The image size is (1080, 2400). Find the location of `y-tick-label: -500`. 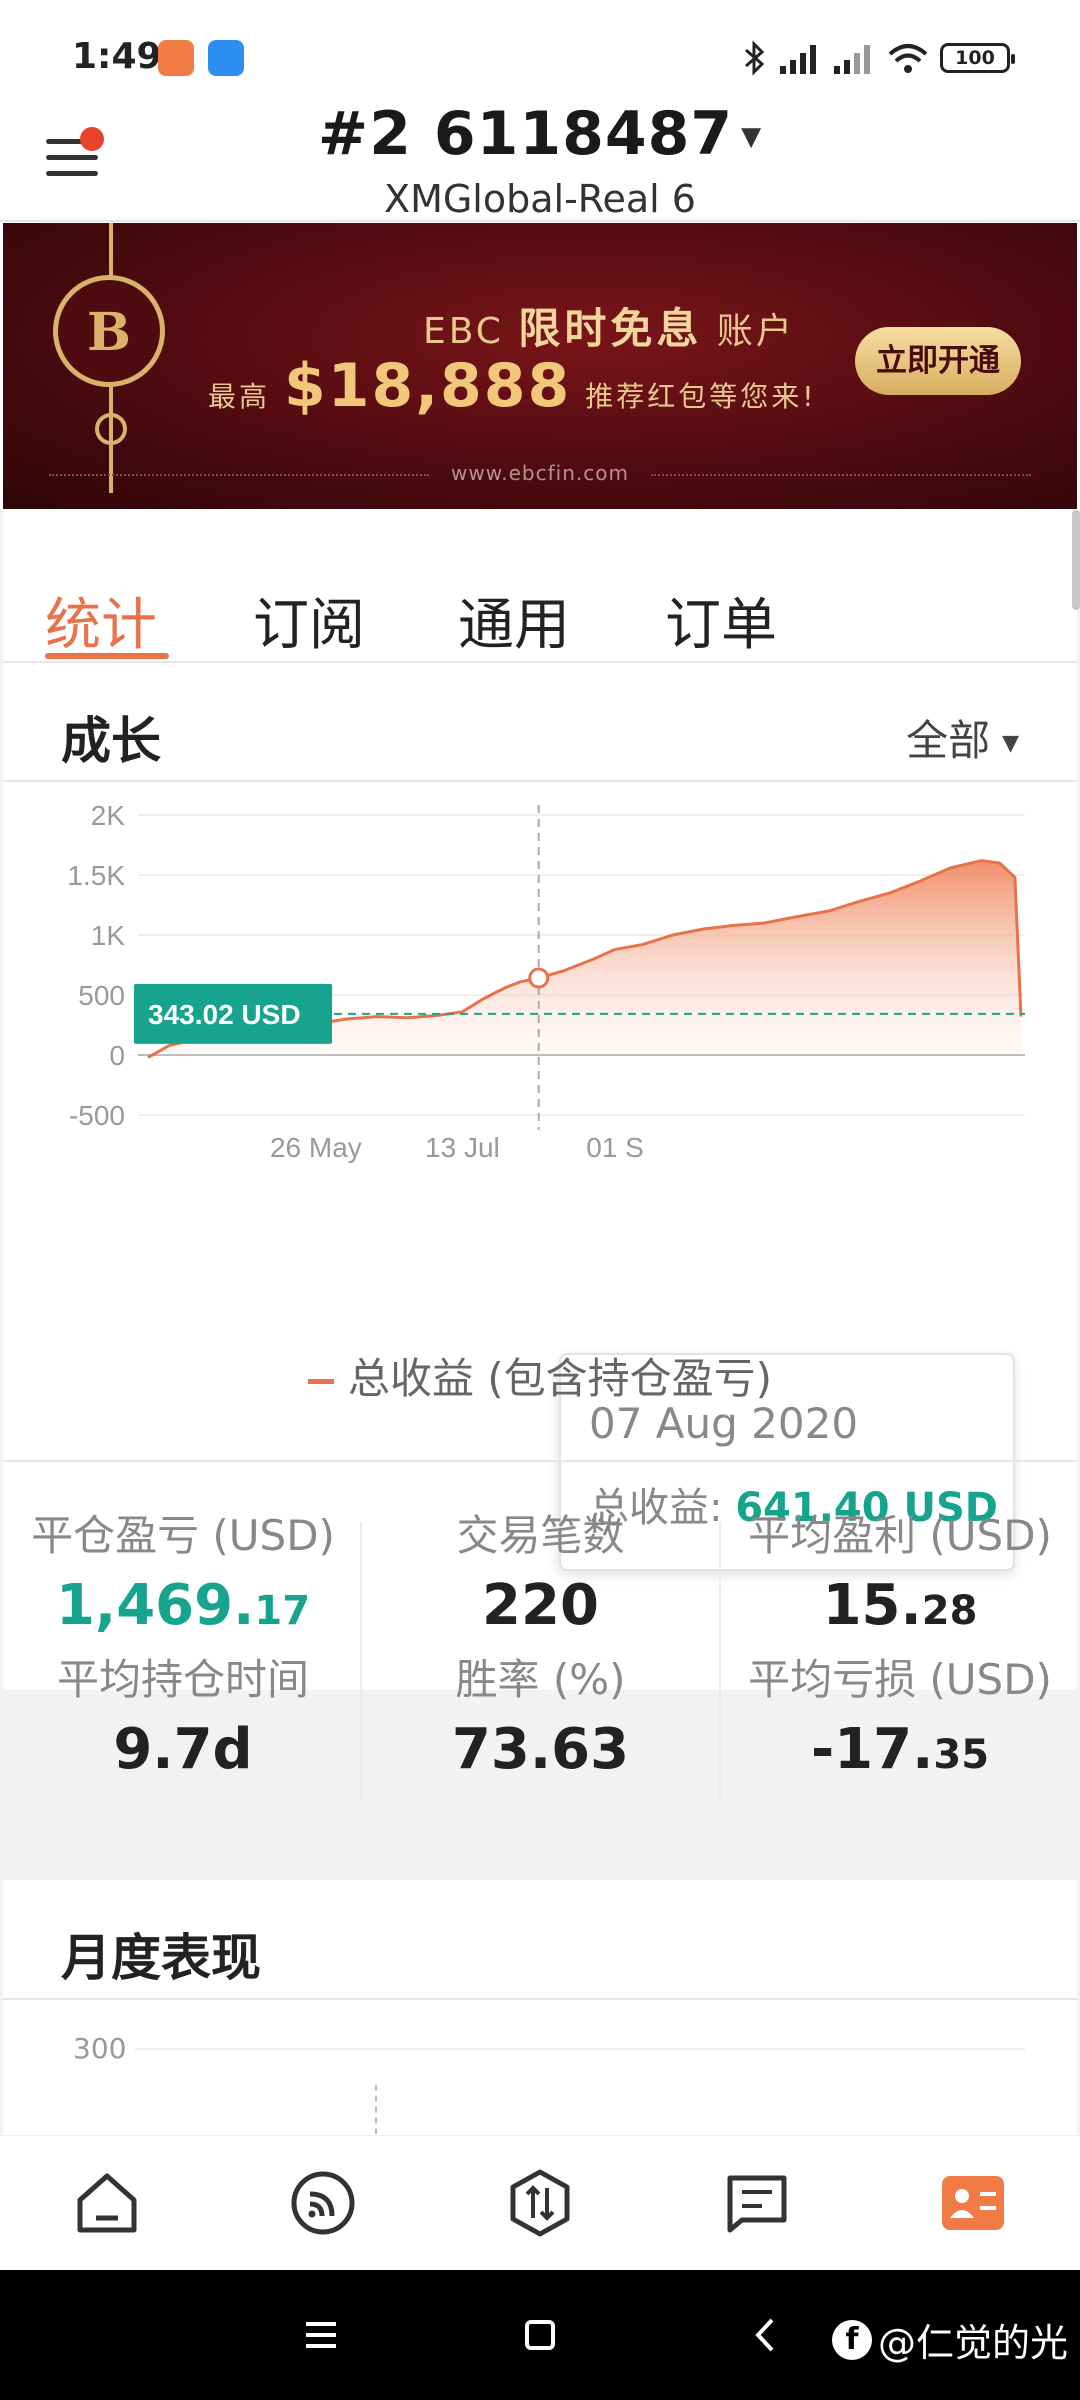

y-tick-label: -500 is located at coordinates (97, 1115).